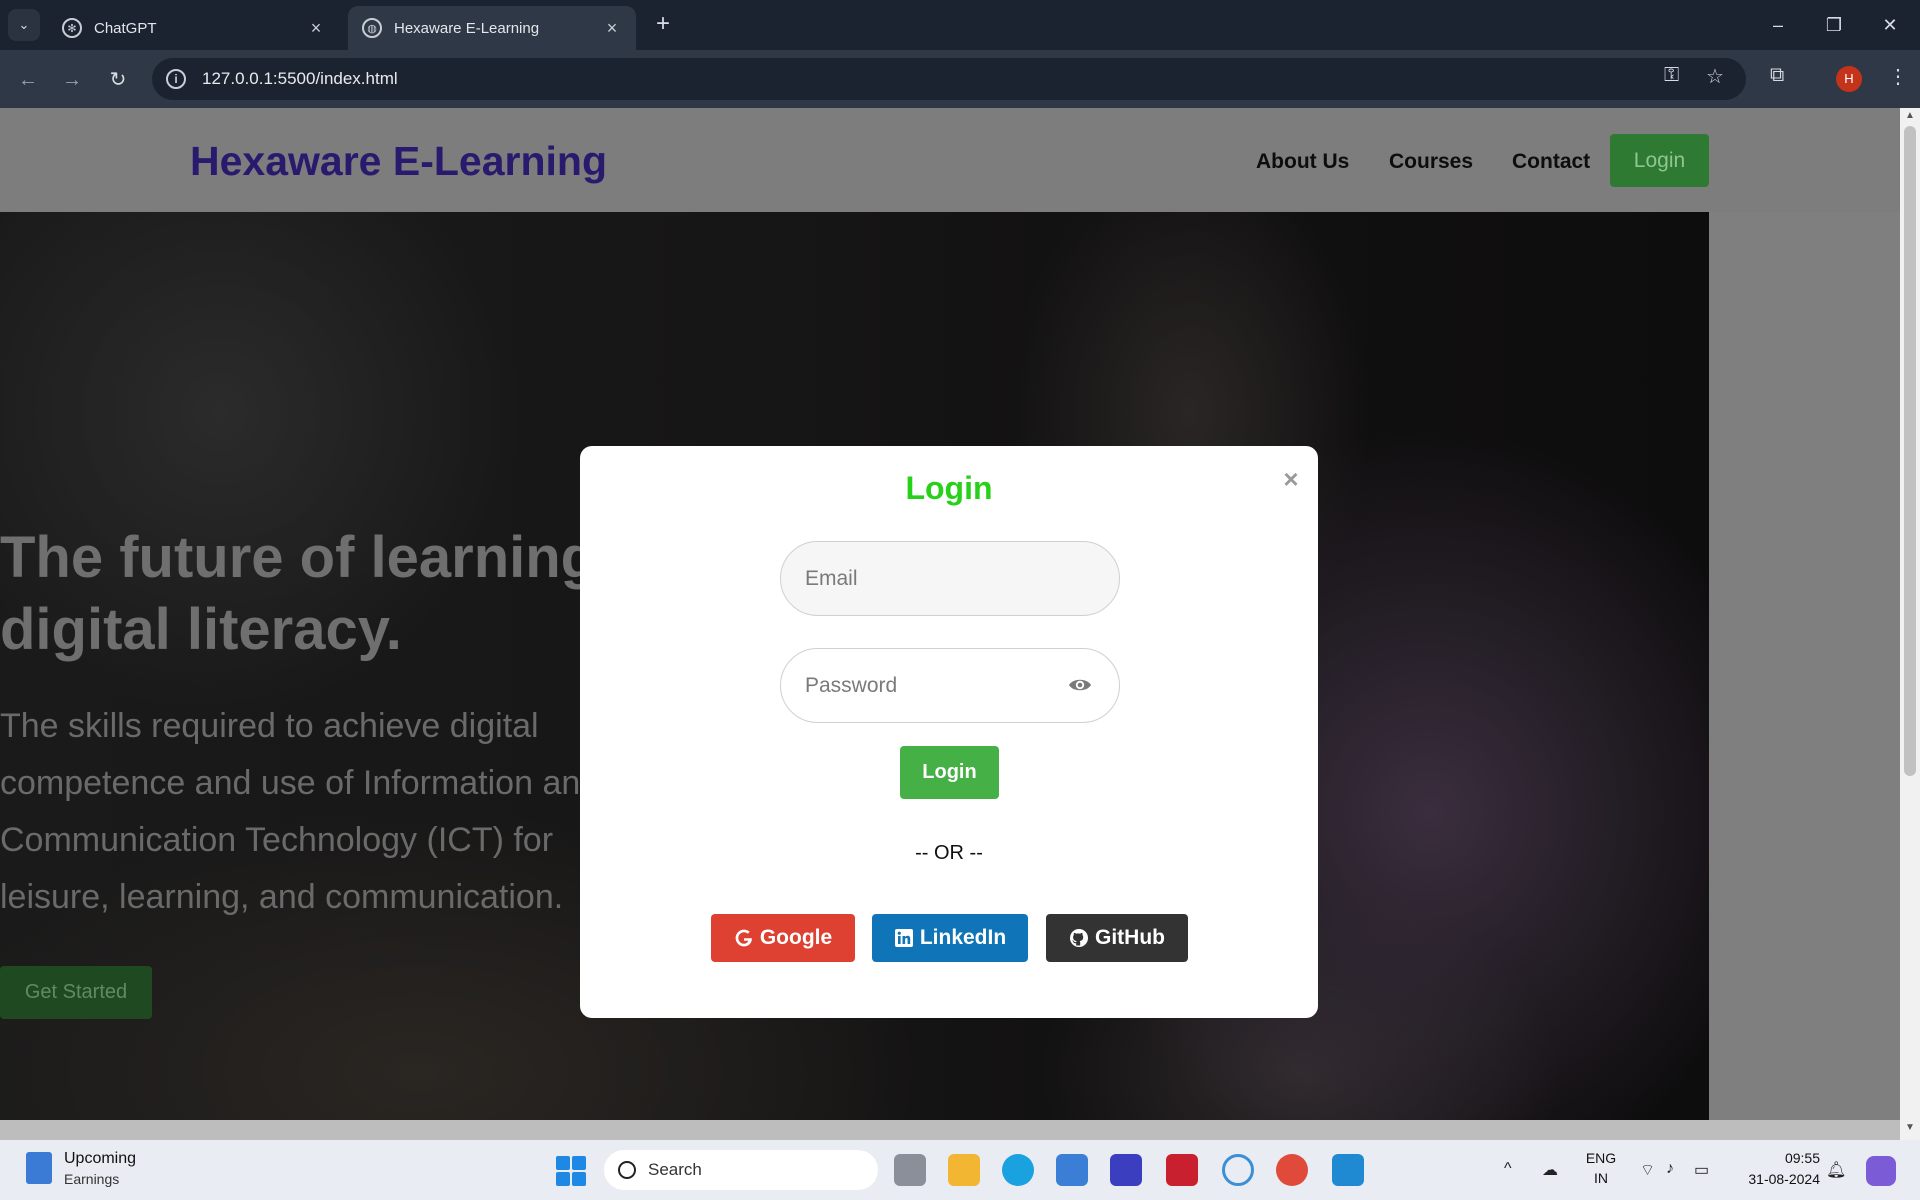 Image resolution: width=1920 pixels, height=1200 pixels. I want to click on profile-avatar: H, so click(1849, 79).